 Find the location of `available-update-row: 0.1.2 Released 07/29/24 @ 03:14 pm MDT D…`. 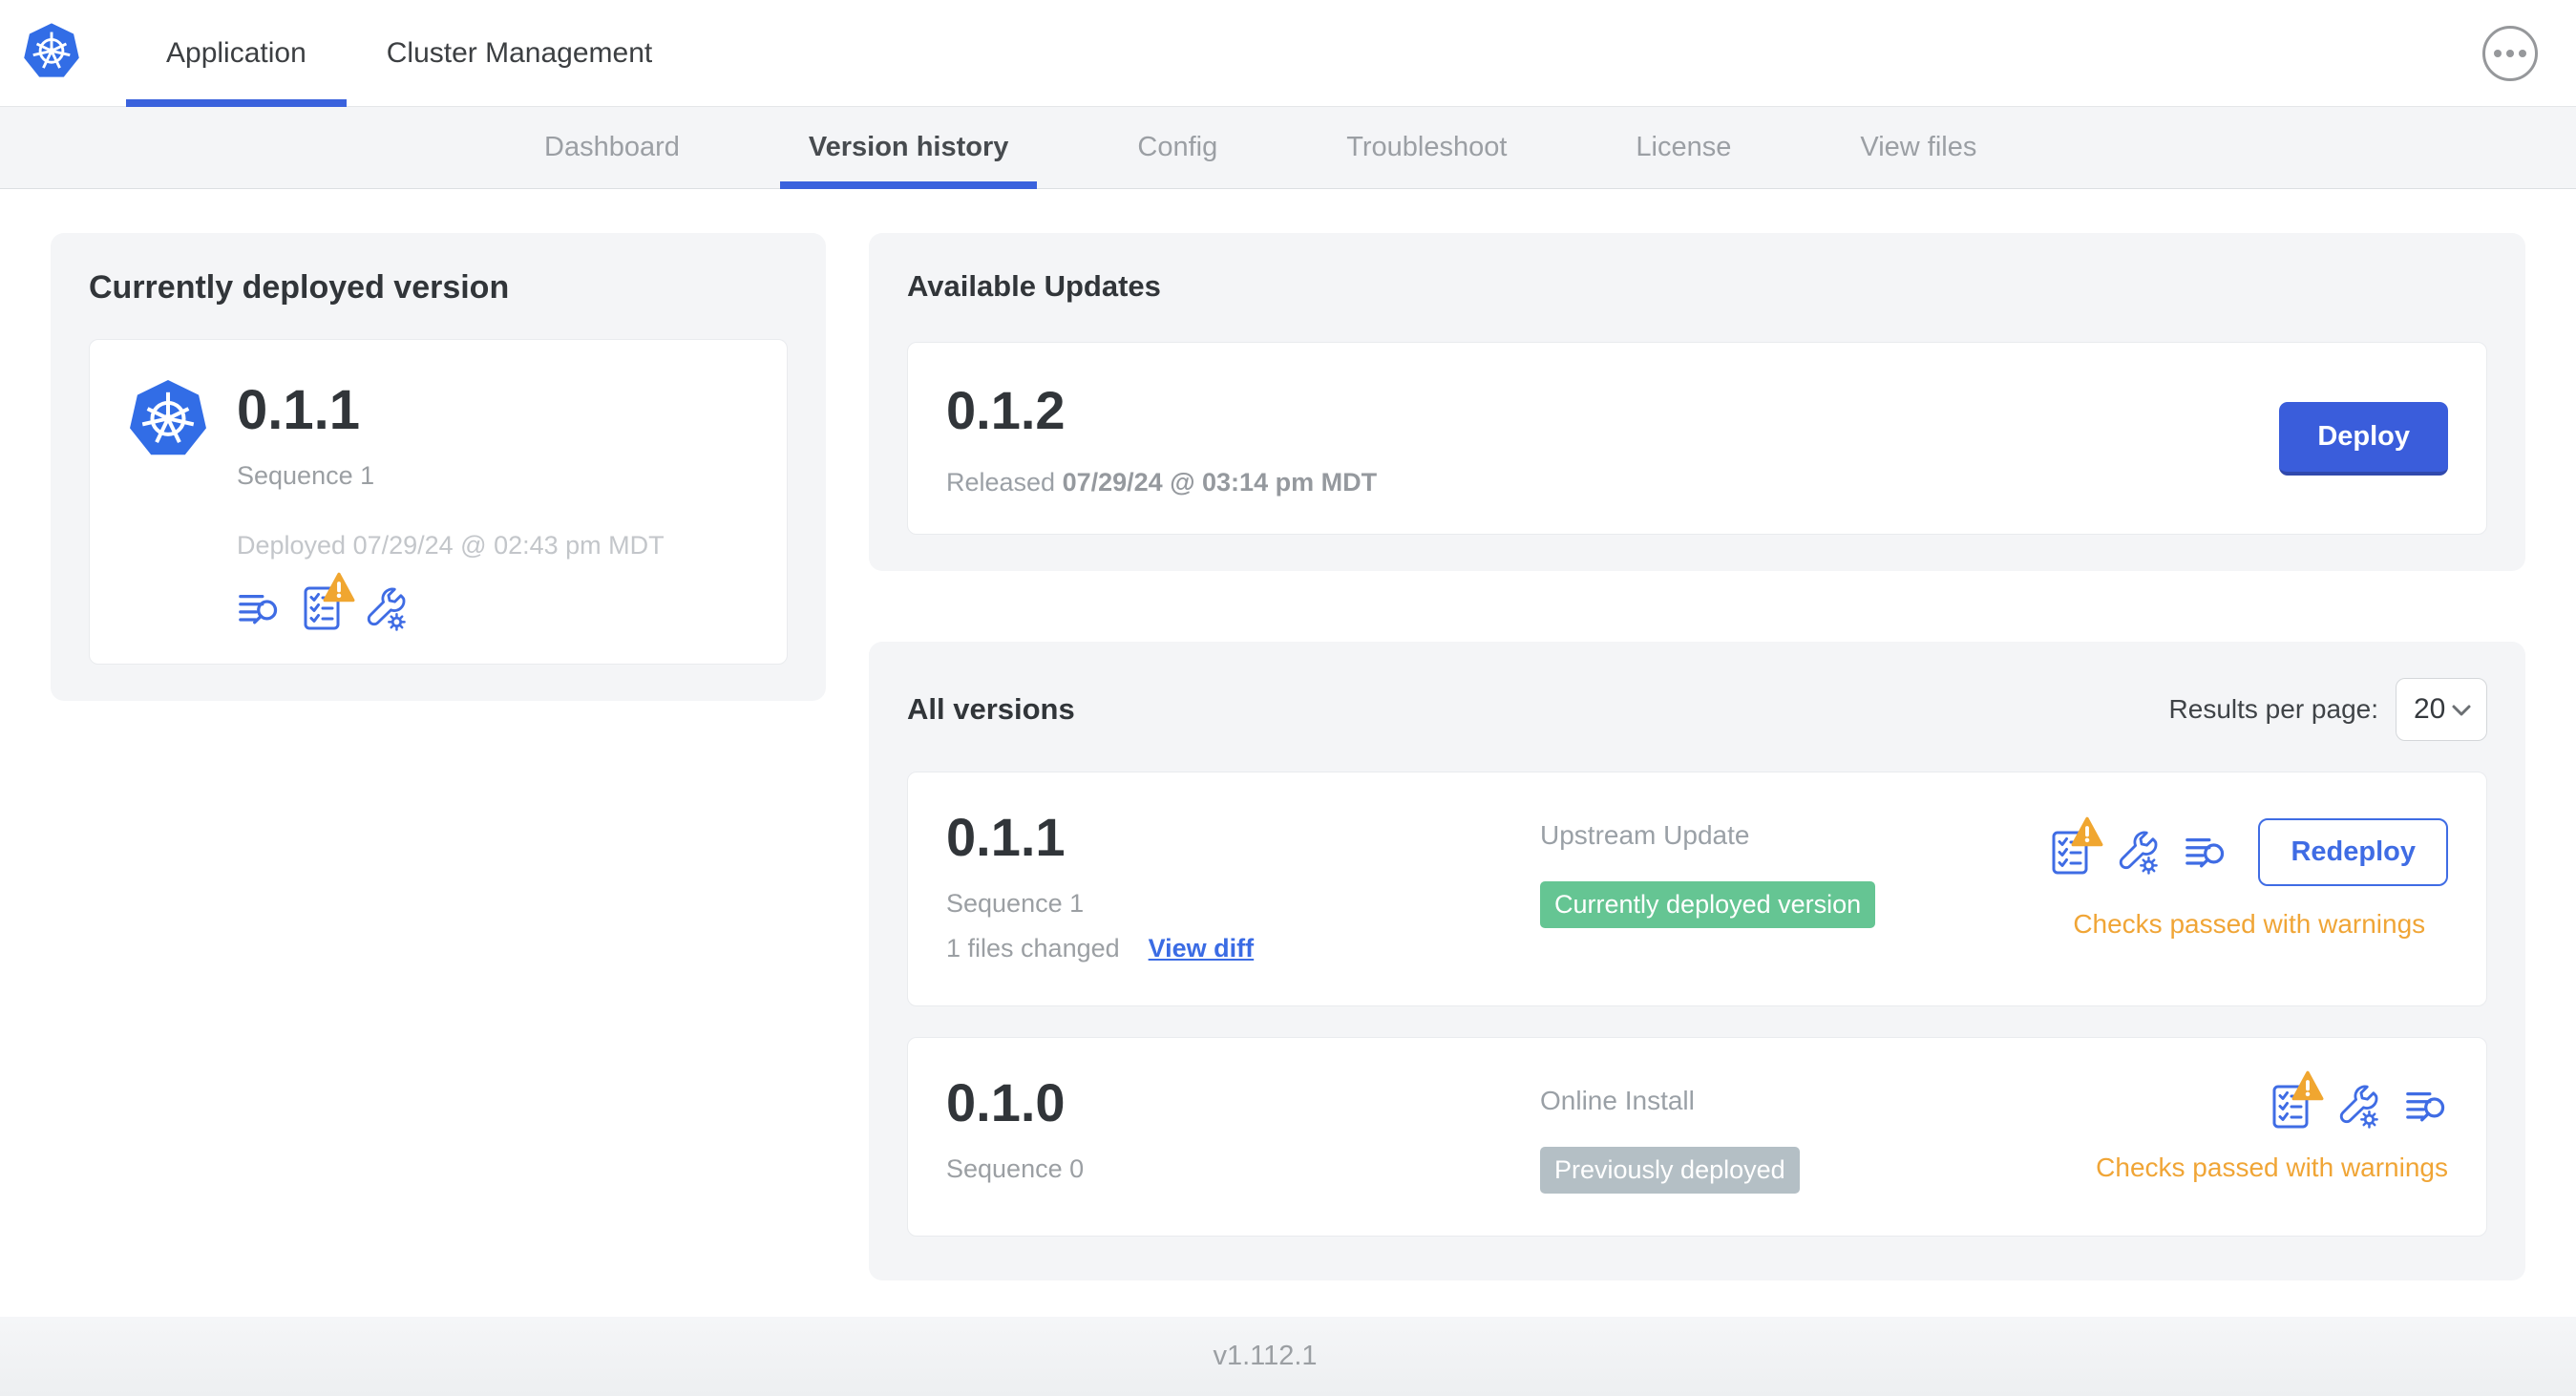

available-update-row: 0.1.2 Released 07/29/24 @ 03:14 pm MDT D… is located at coordinates (1697, 438).